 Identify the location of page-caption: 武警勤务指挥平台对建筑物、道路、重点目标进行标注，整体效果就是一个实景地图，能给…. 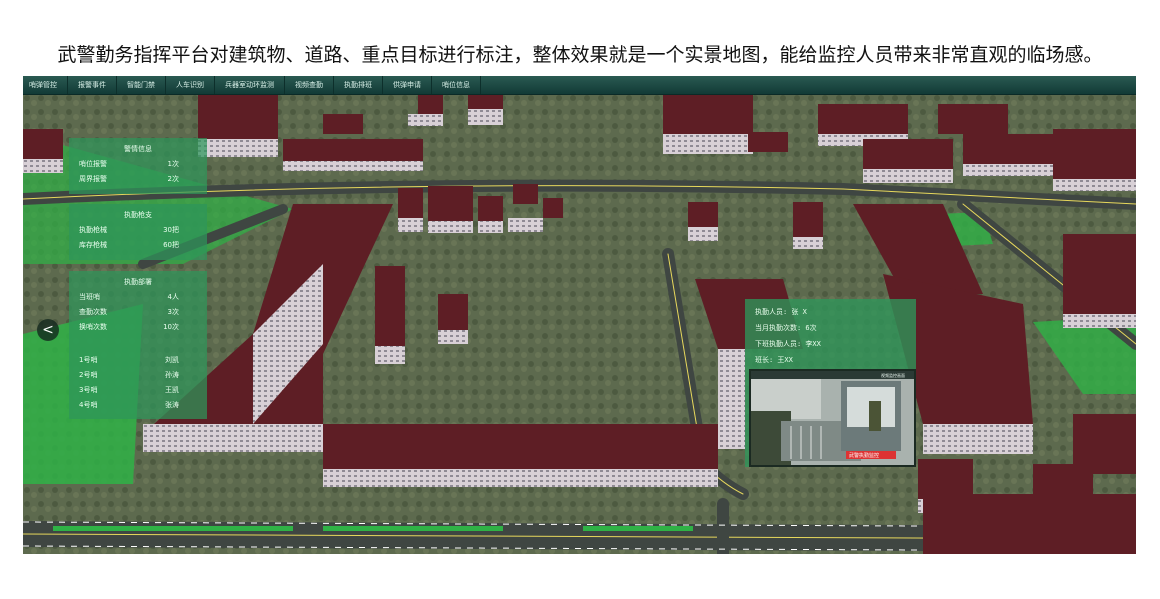
(580, 55).